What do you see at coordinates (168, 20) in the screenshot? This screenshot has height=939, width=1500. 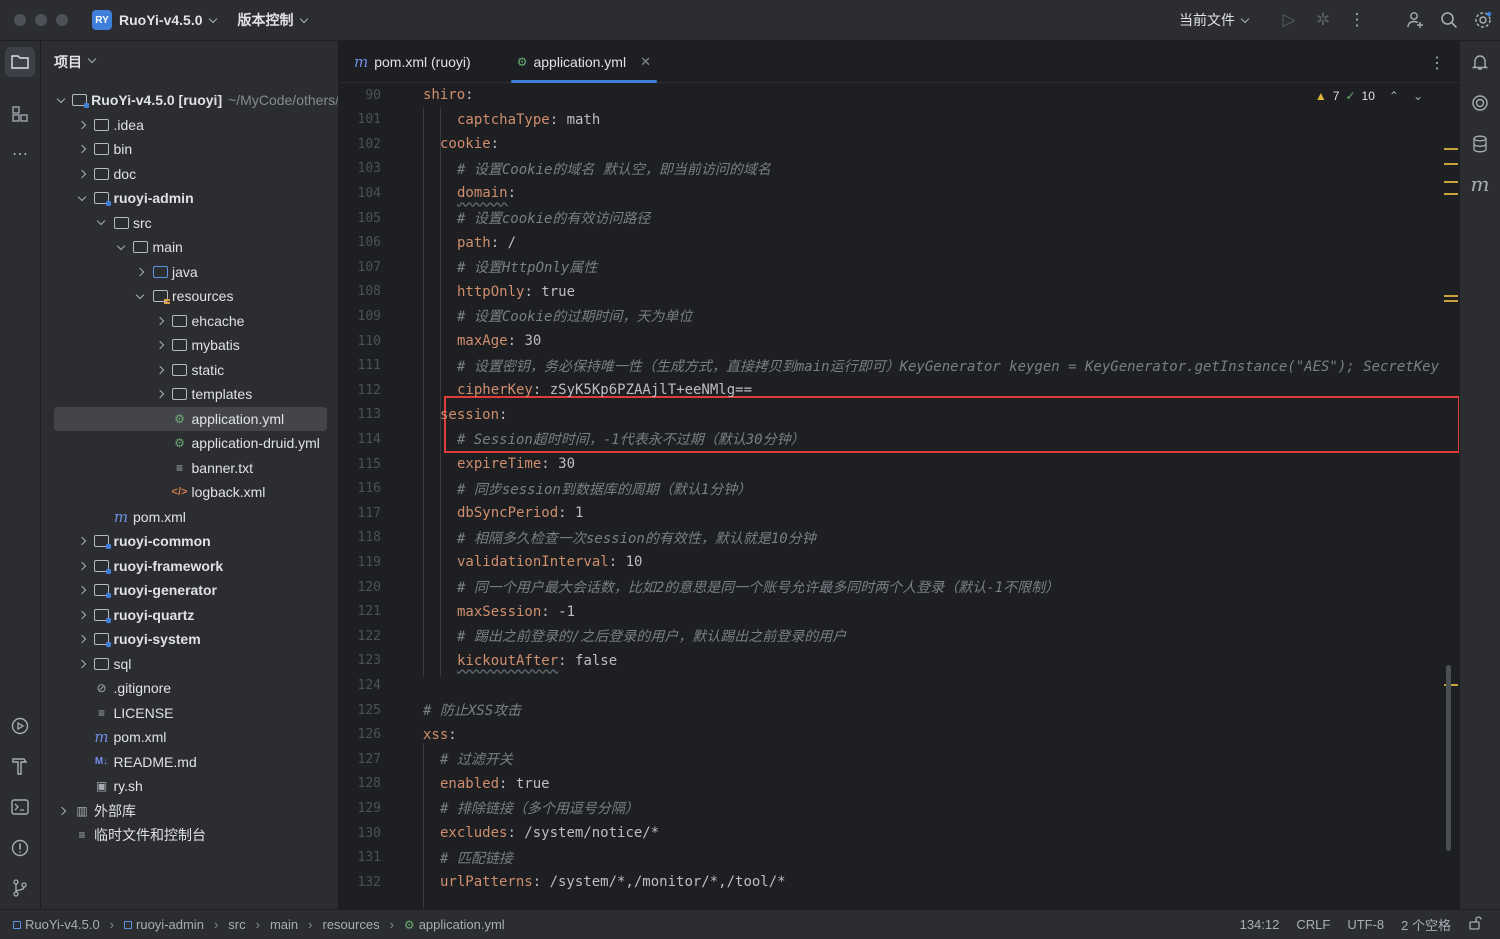 I see `project-switcher: RuoYi-v4.5.0` at bounding box center [168, 20].